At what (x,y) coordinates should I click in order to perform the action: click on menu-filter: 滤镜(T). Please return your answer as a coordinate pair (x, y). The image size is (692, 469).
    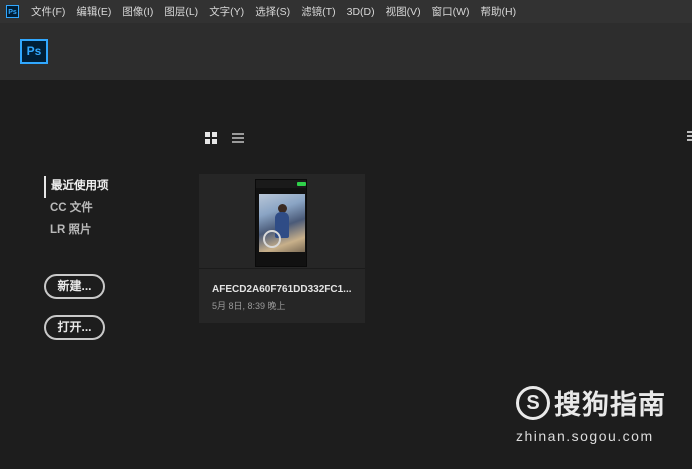
    Looking at the image, I should click on (318, 11).